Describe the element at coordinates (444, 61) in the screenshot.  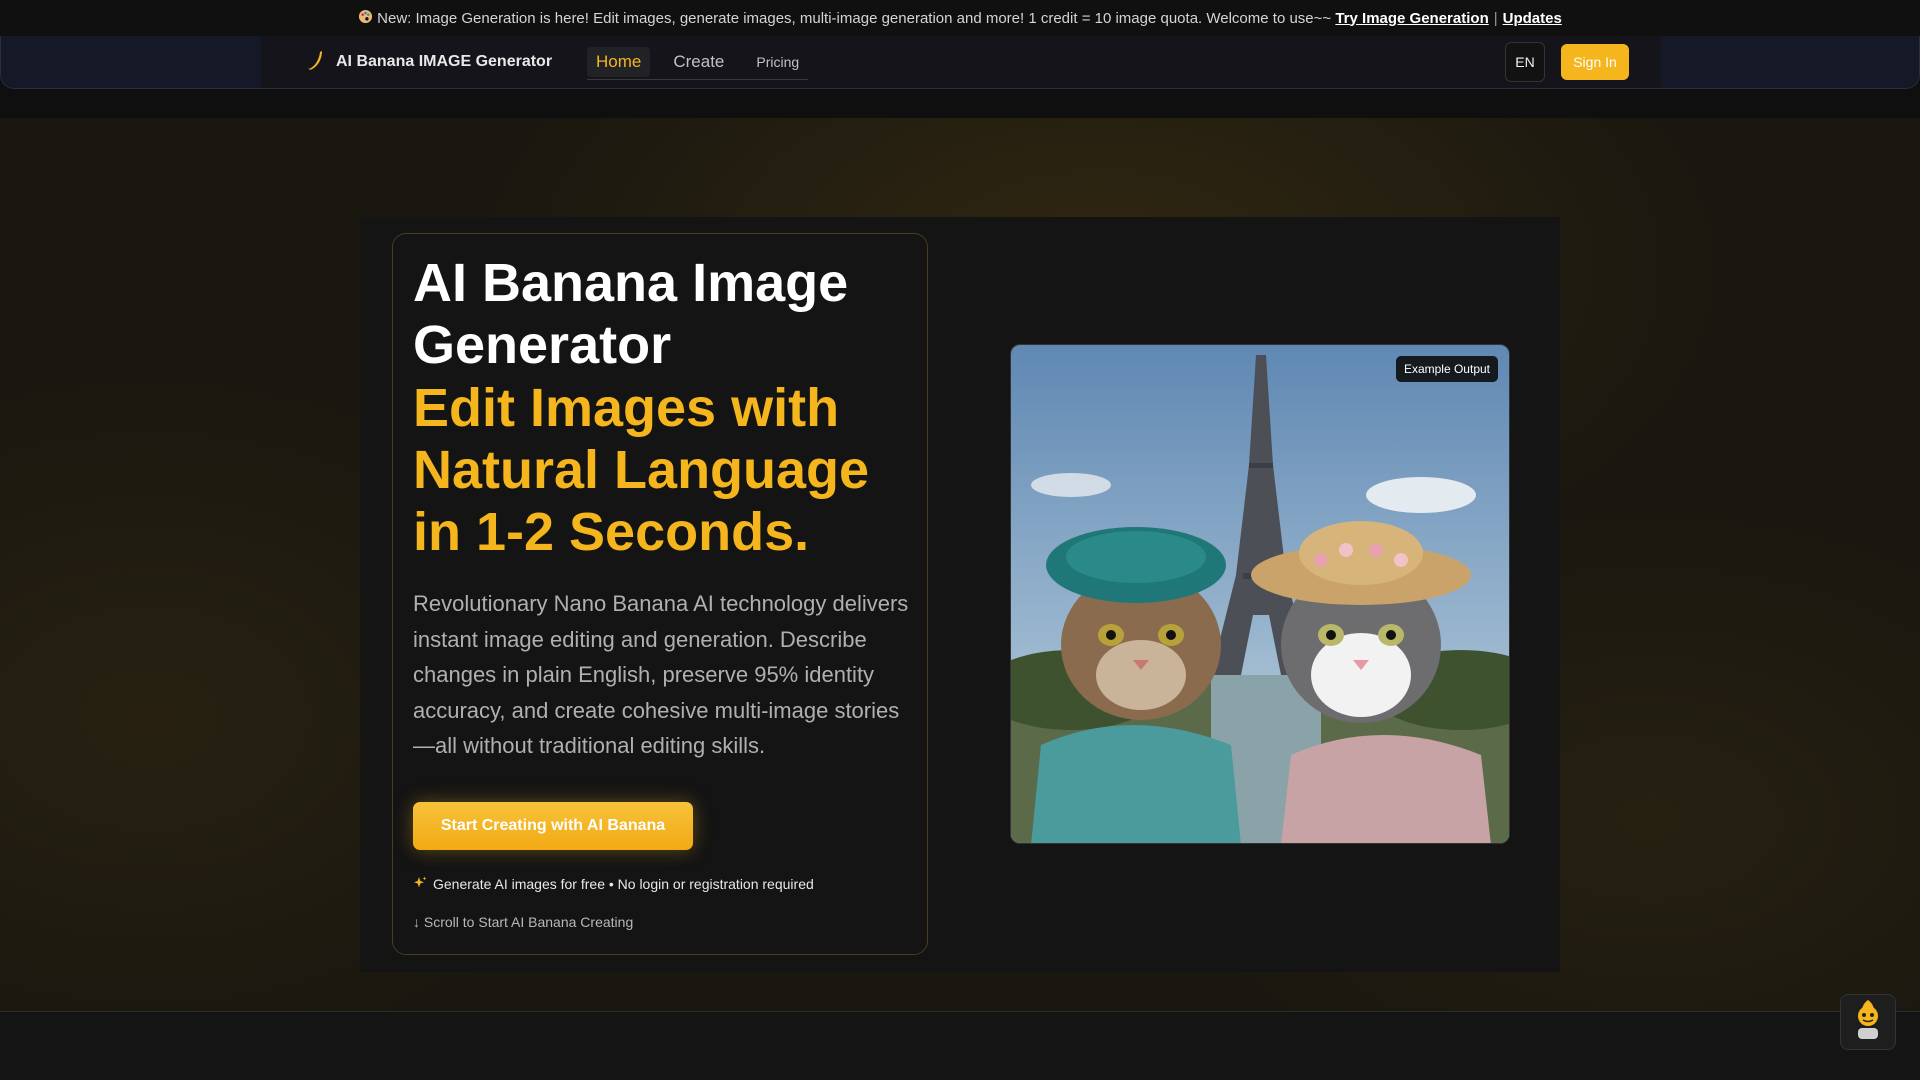
I see `brand-title: AI Banana IMAGE Generator` at that location.